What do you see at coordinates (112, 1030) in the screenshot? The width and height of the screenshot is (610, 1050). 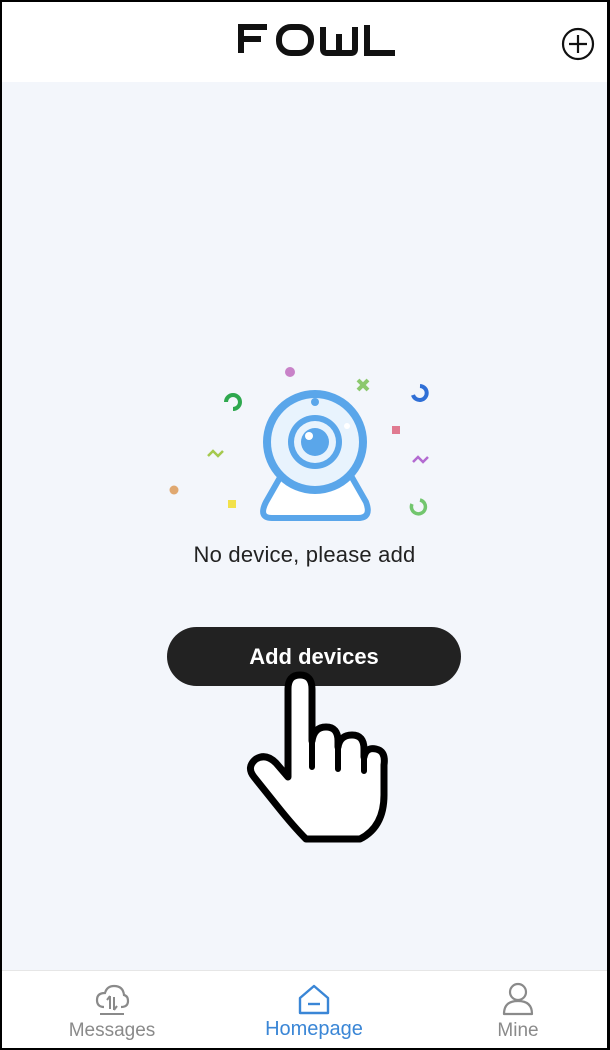 I see `tab-label-messages: Messages` at bounding box center [112, 1030].